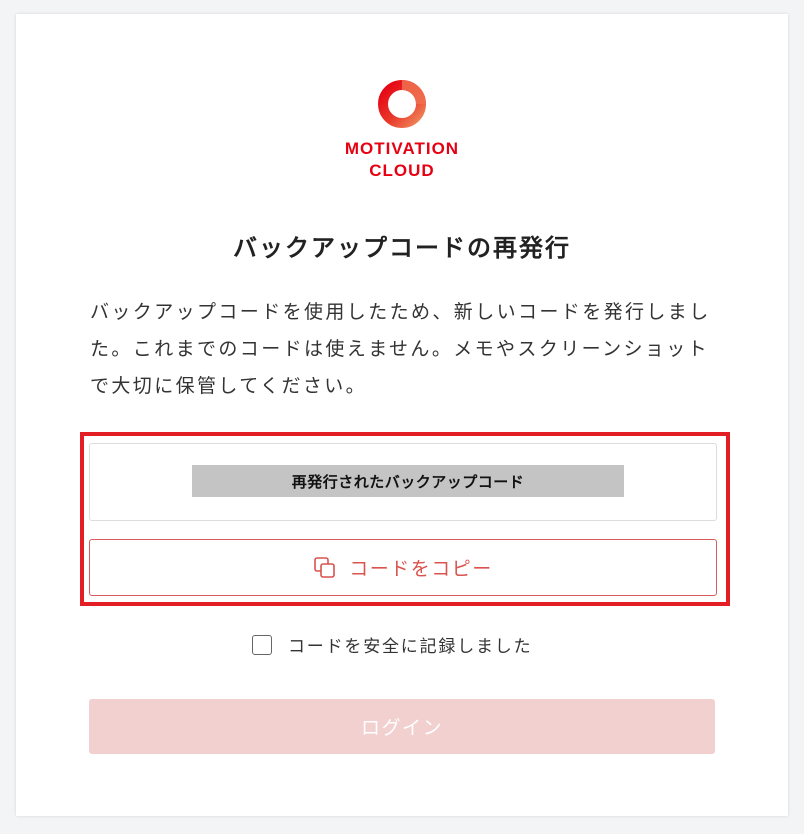 The image size is (804, 834). I want to click on confirm-checkbox-label: コードを安全に記録しました, so click(410, 644).